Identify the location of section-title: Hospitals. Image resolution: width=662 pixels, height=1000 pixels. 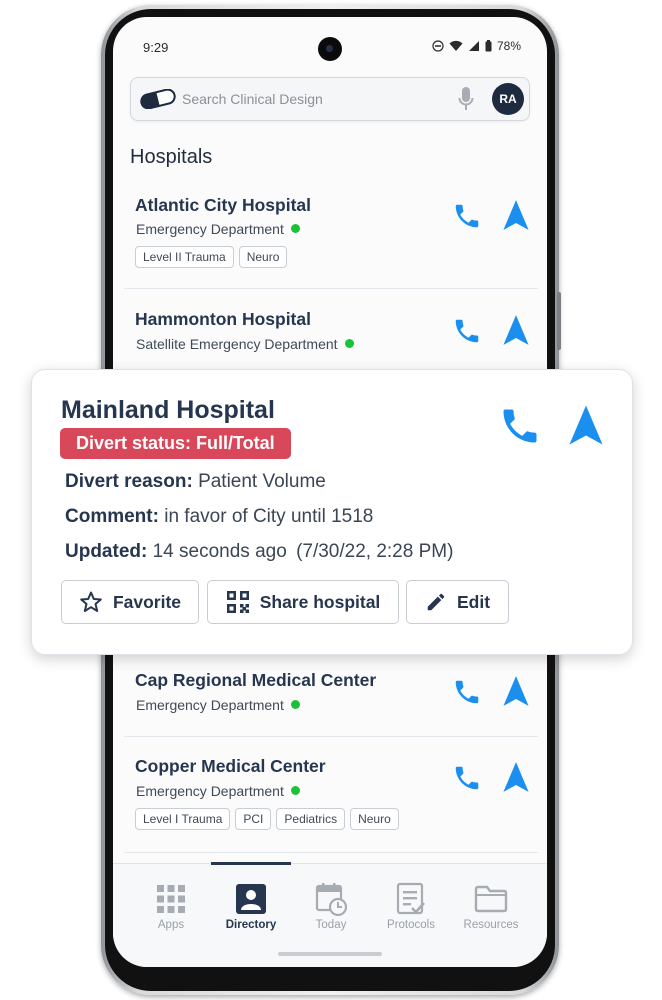
(171, 157).